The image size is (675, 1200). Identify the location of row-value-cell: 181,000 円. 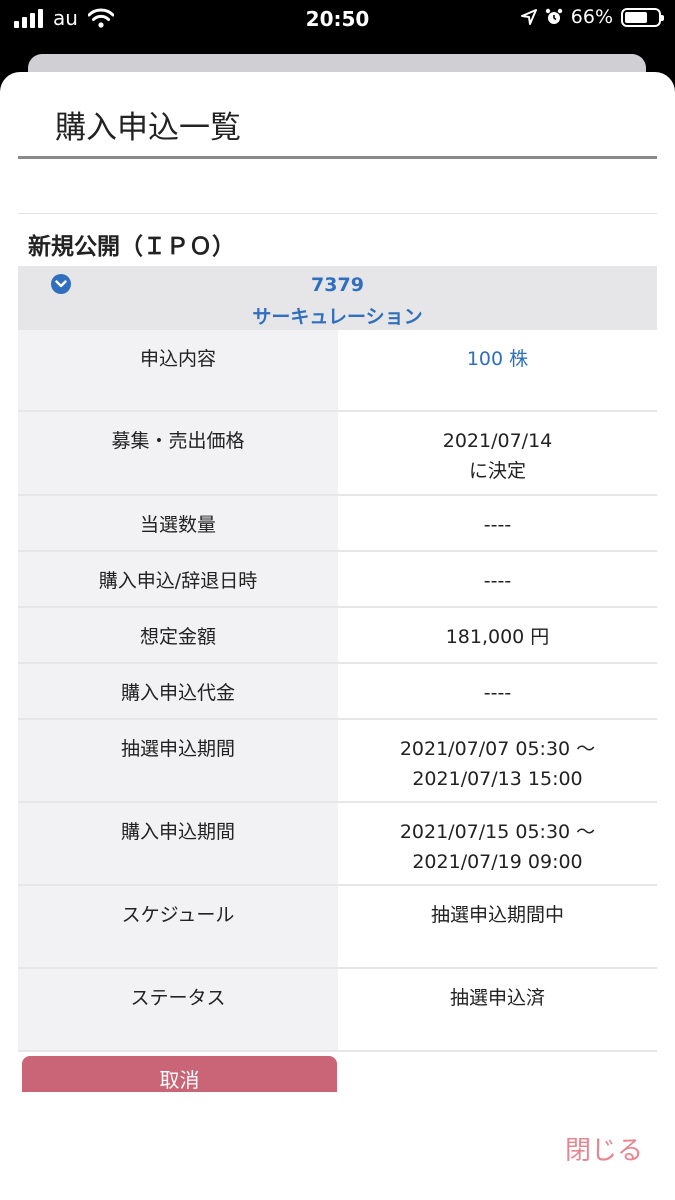
(497, 635).